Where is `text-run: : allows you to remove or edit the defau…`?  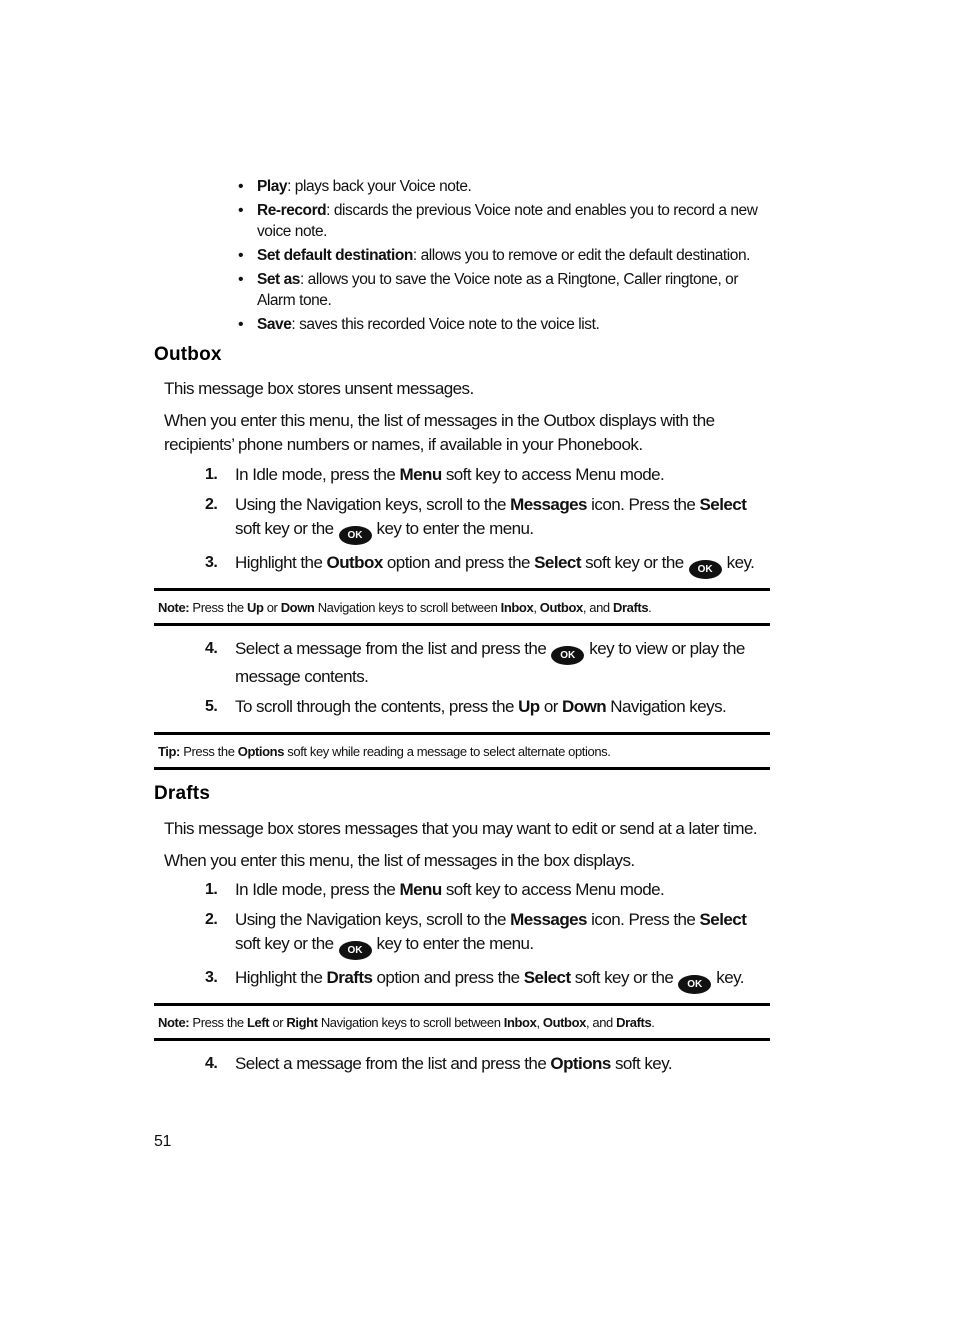 text-run: : allows you to remove or edit the defau… is located at coordinates (581, 255).